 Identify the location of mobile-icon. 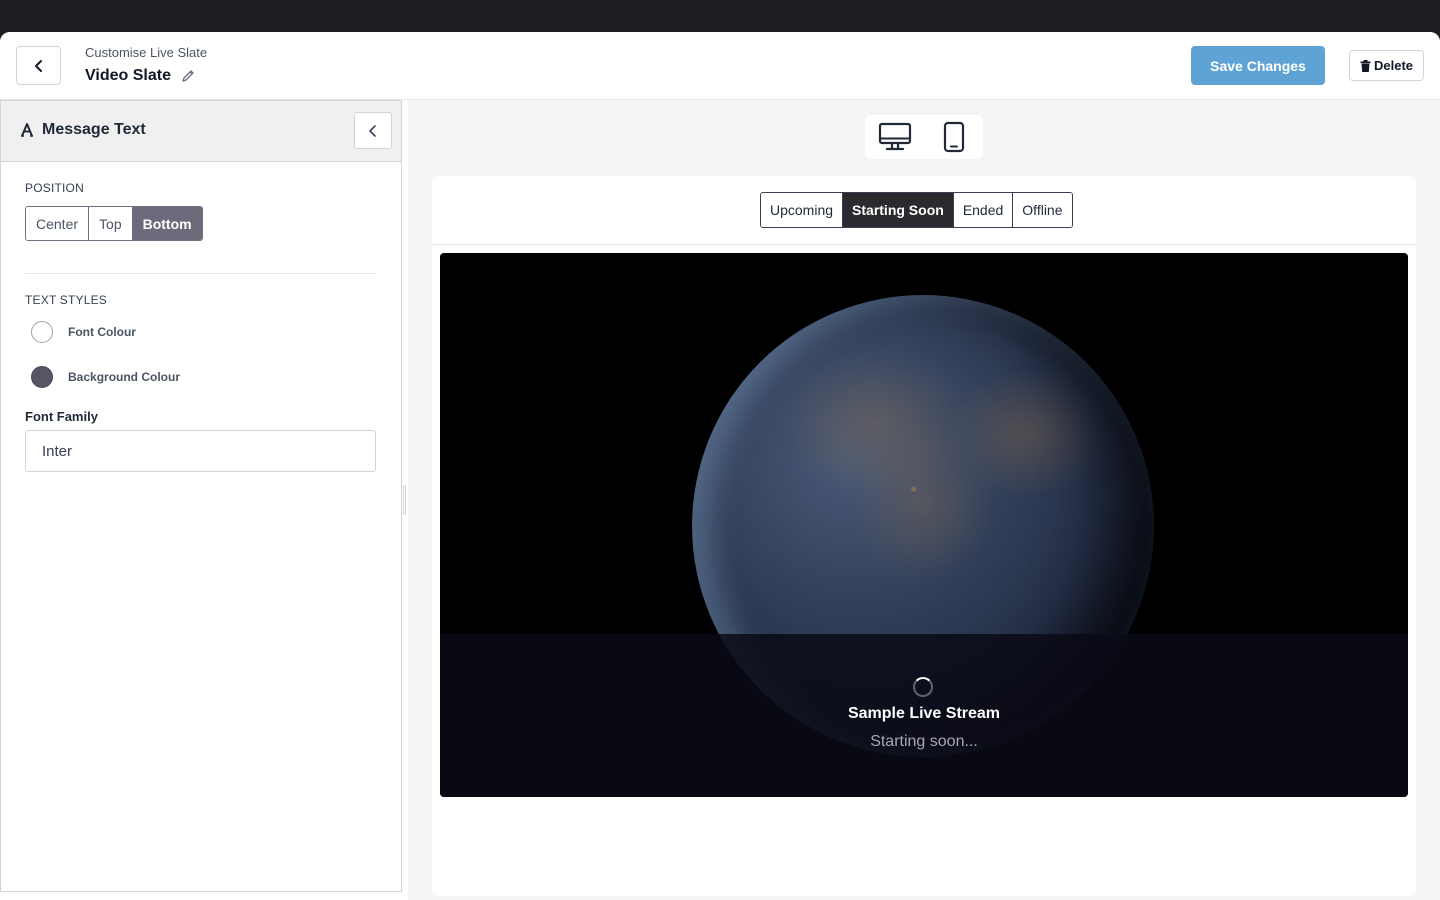
(953, 137).